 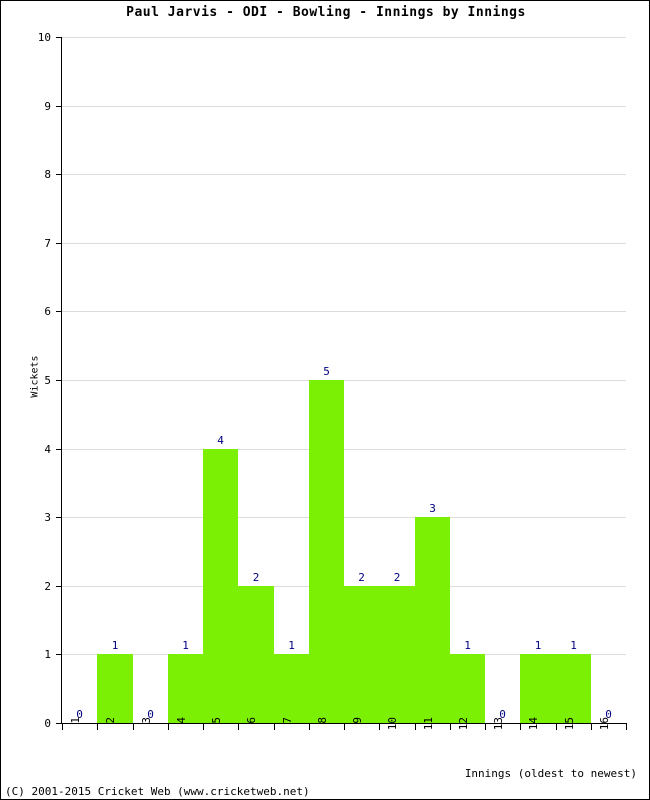 I want to click on x-tick-label: 4, so click(x=181, y=720).